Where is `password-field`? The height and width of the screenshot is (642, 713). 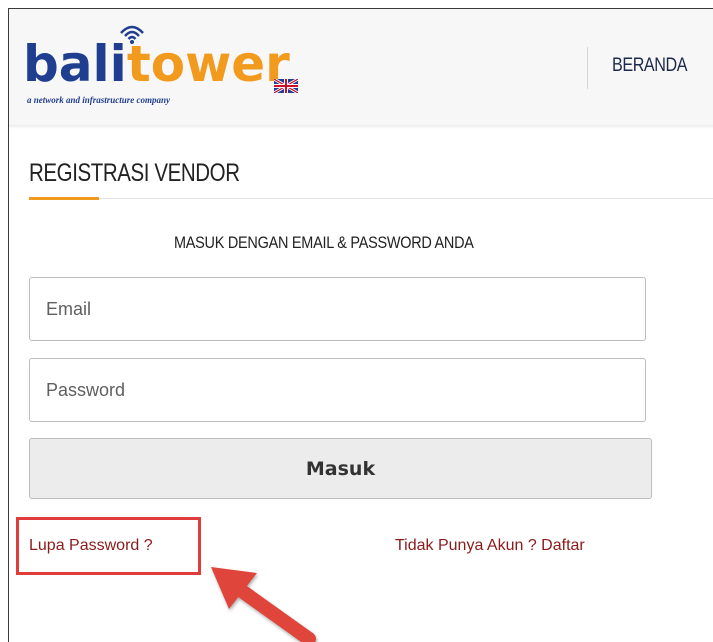 password-field is located at coordinates (337, 390).